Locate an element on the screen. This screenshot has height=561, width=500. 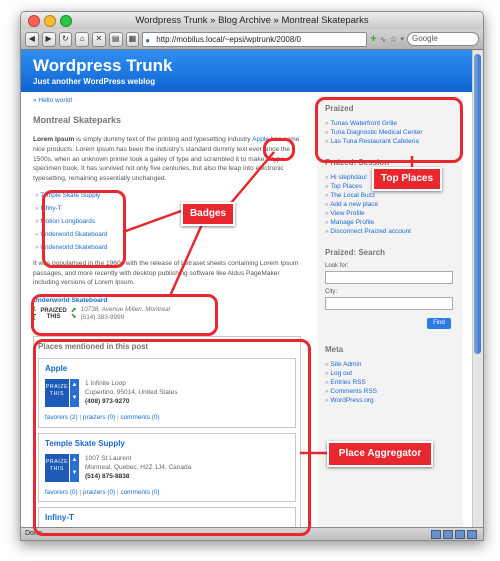
inline-place-highlight is located at coordinates (124, 315).